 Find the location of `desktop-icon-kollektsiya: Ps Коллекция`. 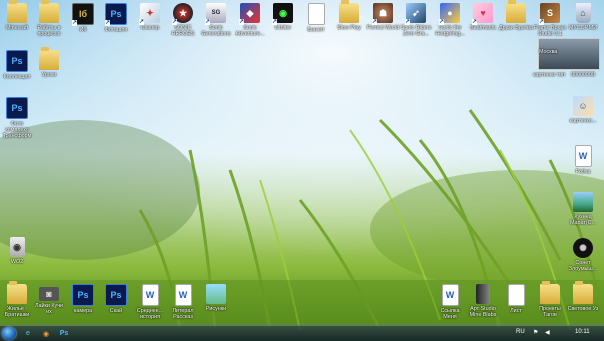

desktop-icon-kollektsiya: Ps Коллекция is located at coordinates (17, 65).